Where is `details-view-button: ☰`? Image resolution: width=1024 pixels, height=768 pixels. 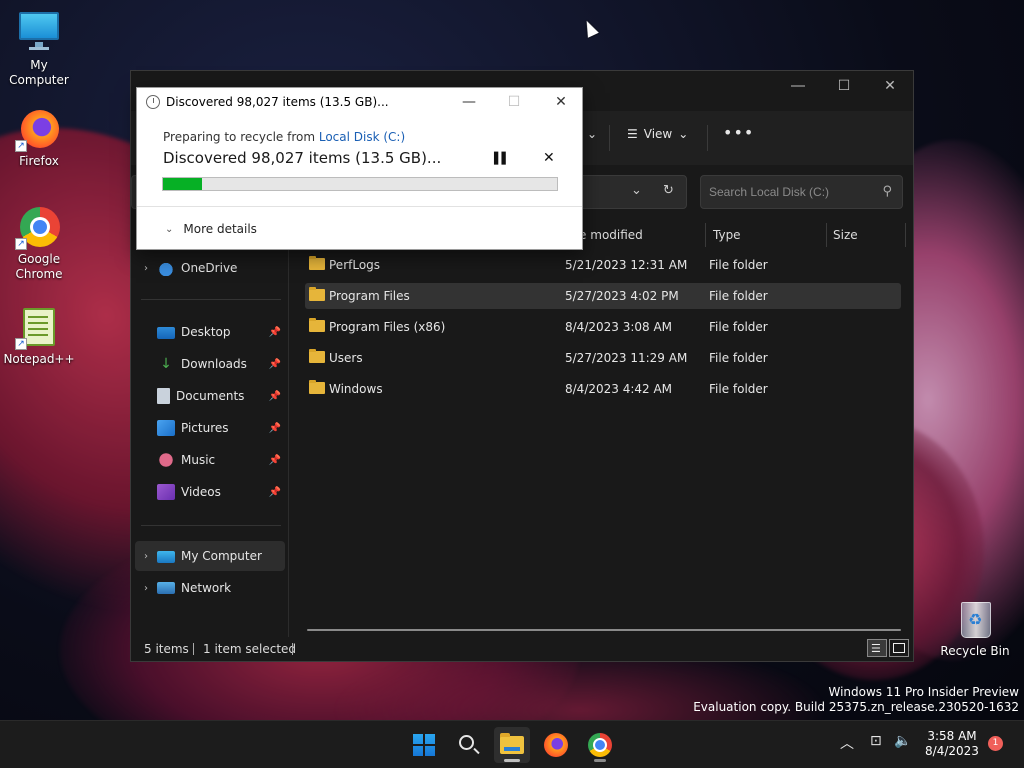
details-view-button: ☰ is located at coordinates (877, 648).